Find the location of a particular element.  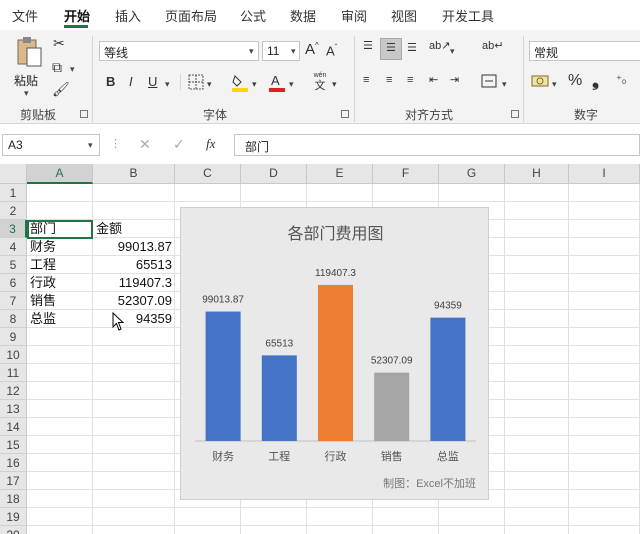

comma-button: ❟ is located at coordinates (595, 80).